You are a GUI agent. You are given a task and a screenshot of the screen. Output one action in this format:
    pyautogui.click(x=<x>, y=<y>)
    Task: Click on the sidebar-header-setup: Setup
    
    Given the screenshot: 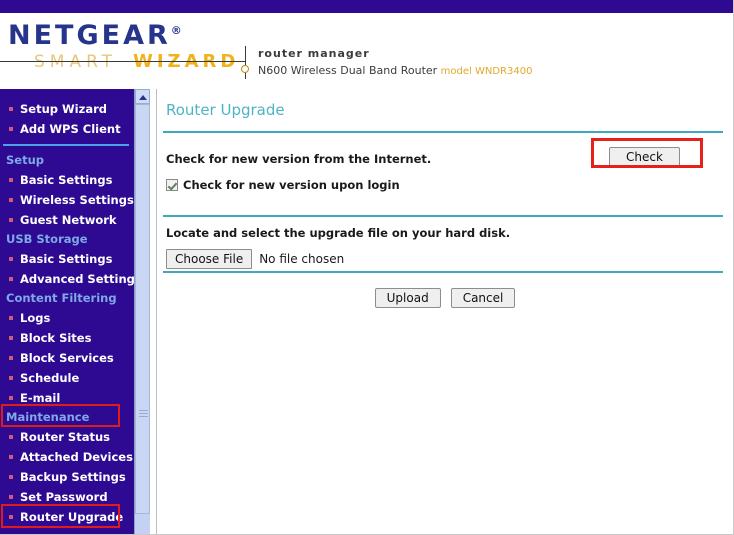 What is the action you would take?
    pyautogui.click(x=25, y=160)
    